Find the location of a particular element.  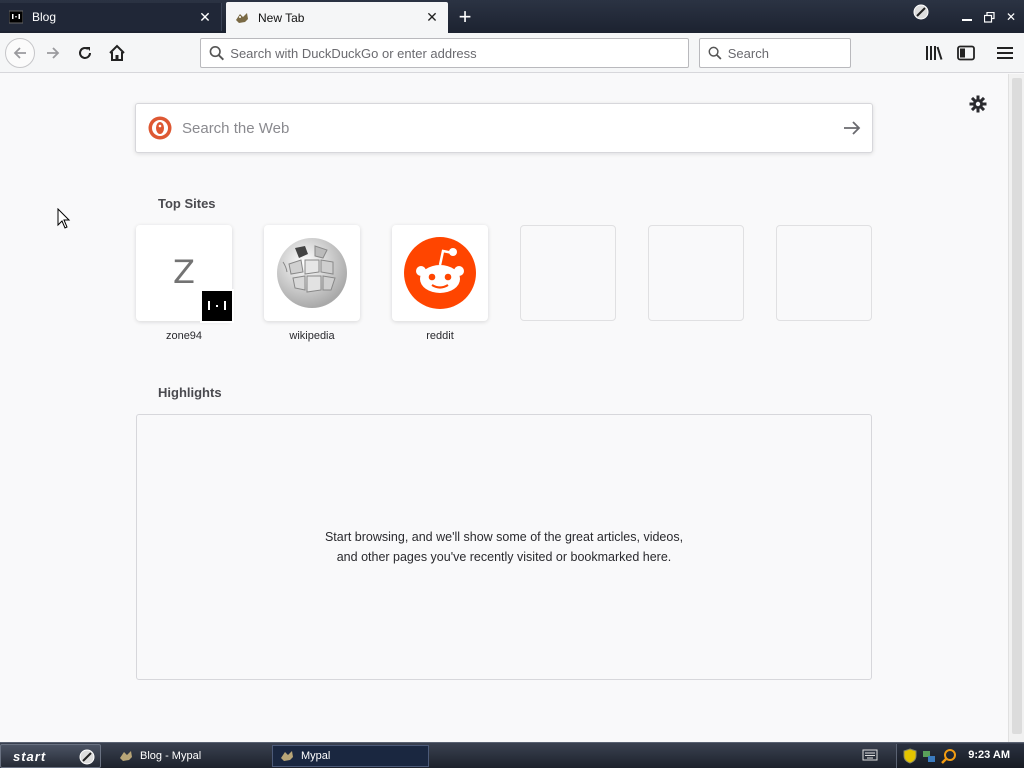

sidebar-icon is located at coordinates (966, 53).